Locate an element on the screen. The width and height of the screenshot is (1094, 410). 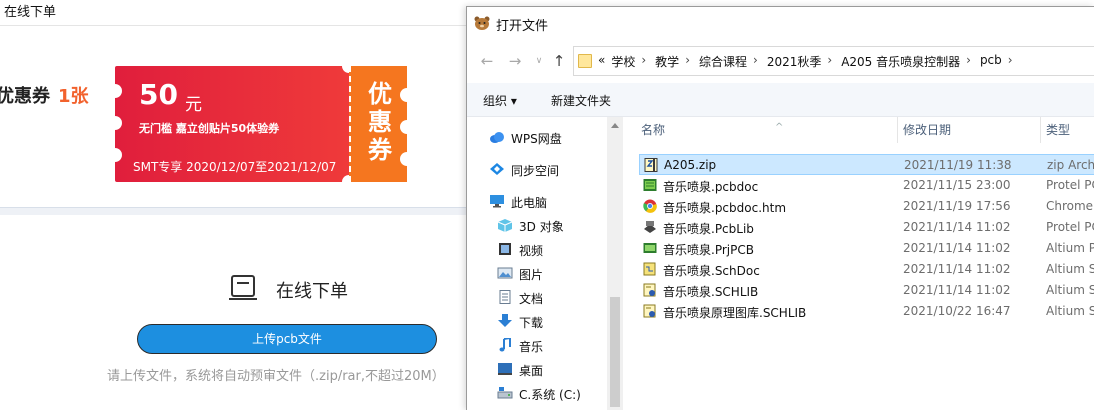
dialog-toolbar: 组织 ▾ 新建文件夹 is located at coordinates (780, 100).